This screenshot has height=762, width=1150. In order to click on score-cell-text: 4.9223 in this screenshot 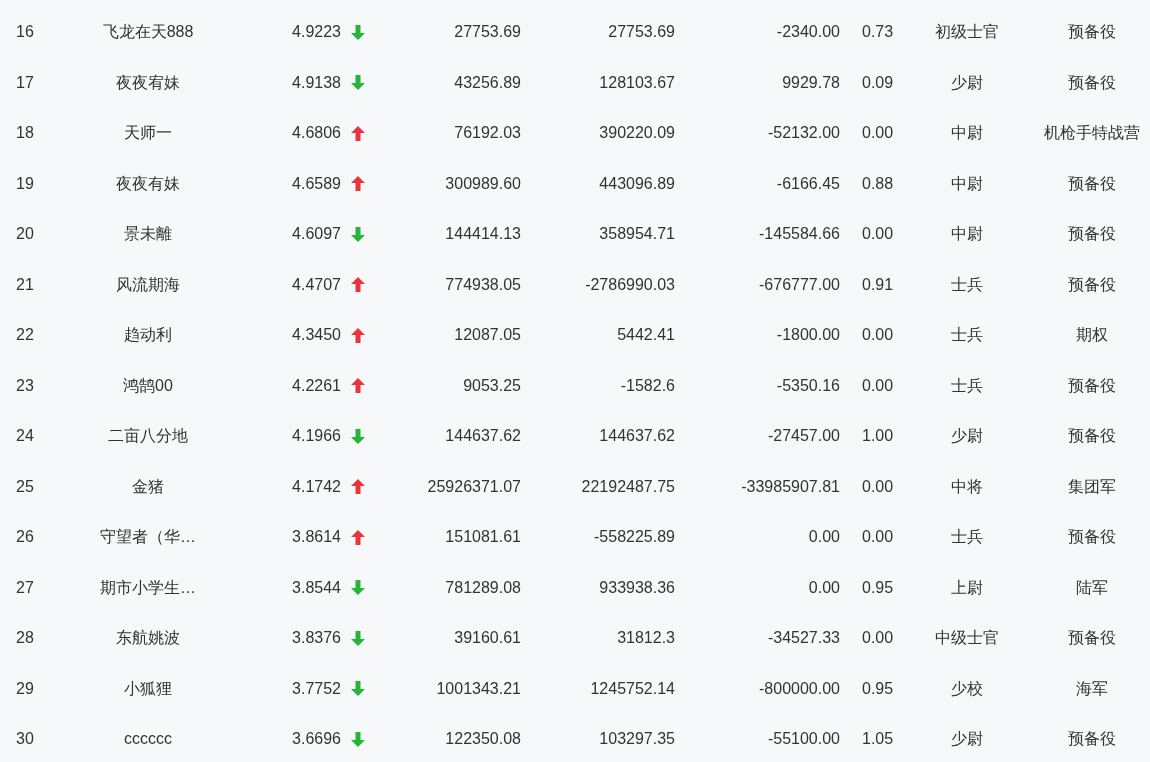, I will do `click(316, 32)`.